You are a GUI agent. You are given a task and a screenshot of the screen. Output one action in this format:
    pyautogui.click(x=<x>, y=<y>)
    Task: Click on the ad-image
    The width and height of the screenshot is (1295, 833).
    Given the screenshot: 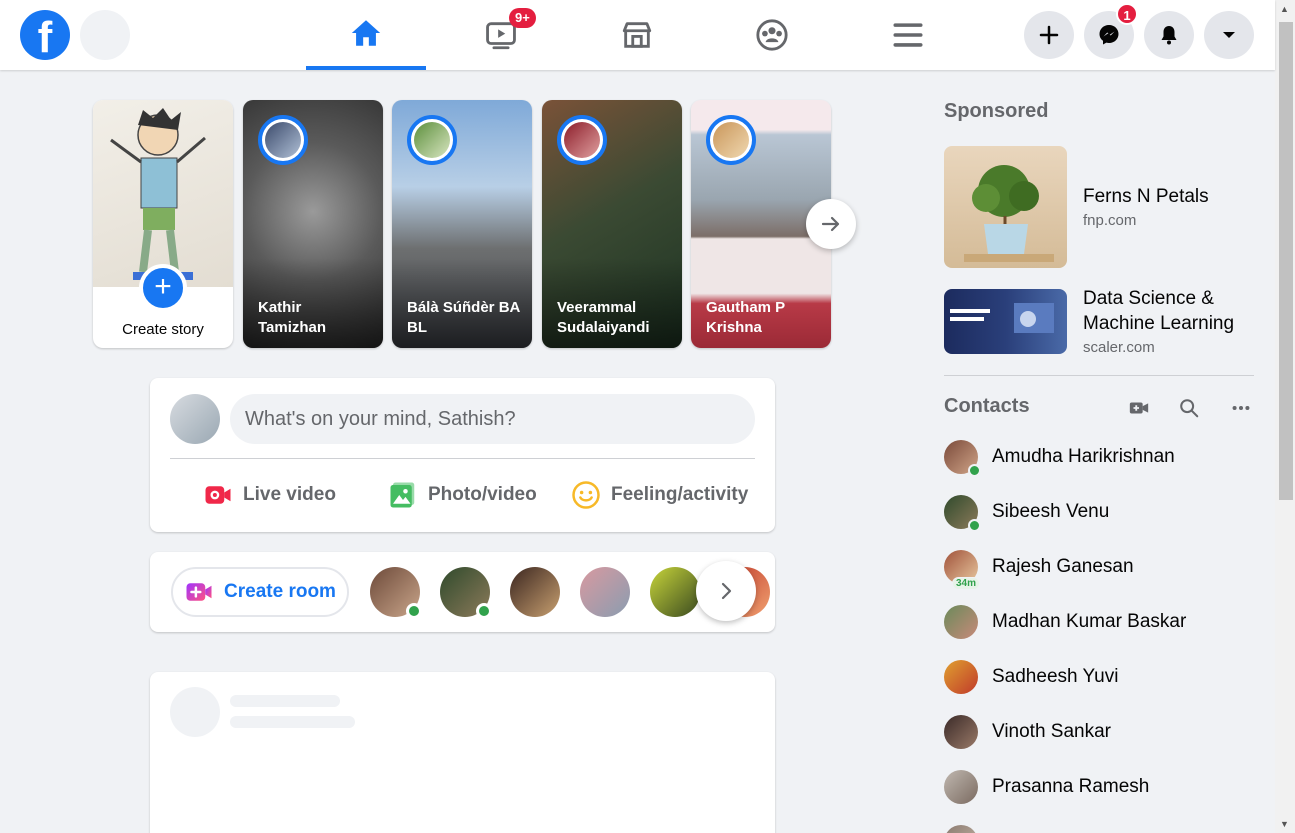 What is the action you would take?
    pyautogui.click(x=1005, y=207)
    